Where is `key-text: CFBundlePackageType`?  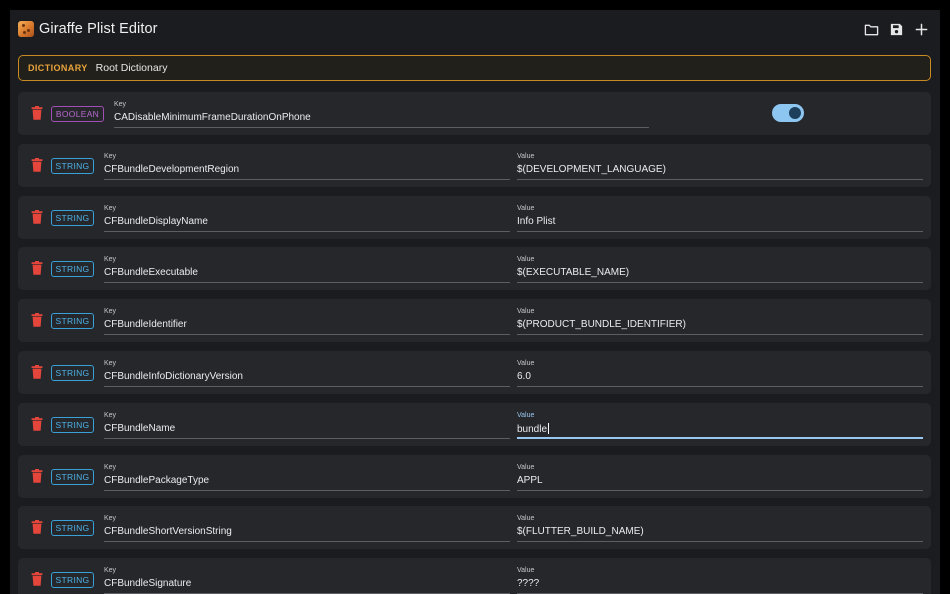
key-text: CFBundlePackageType is located at coordinates (157, 480).